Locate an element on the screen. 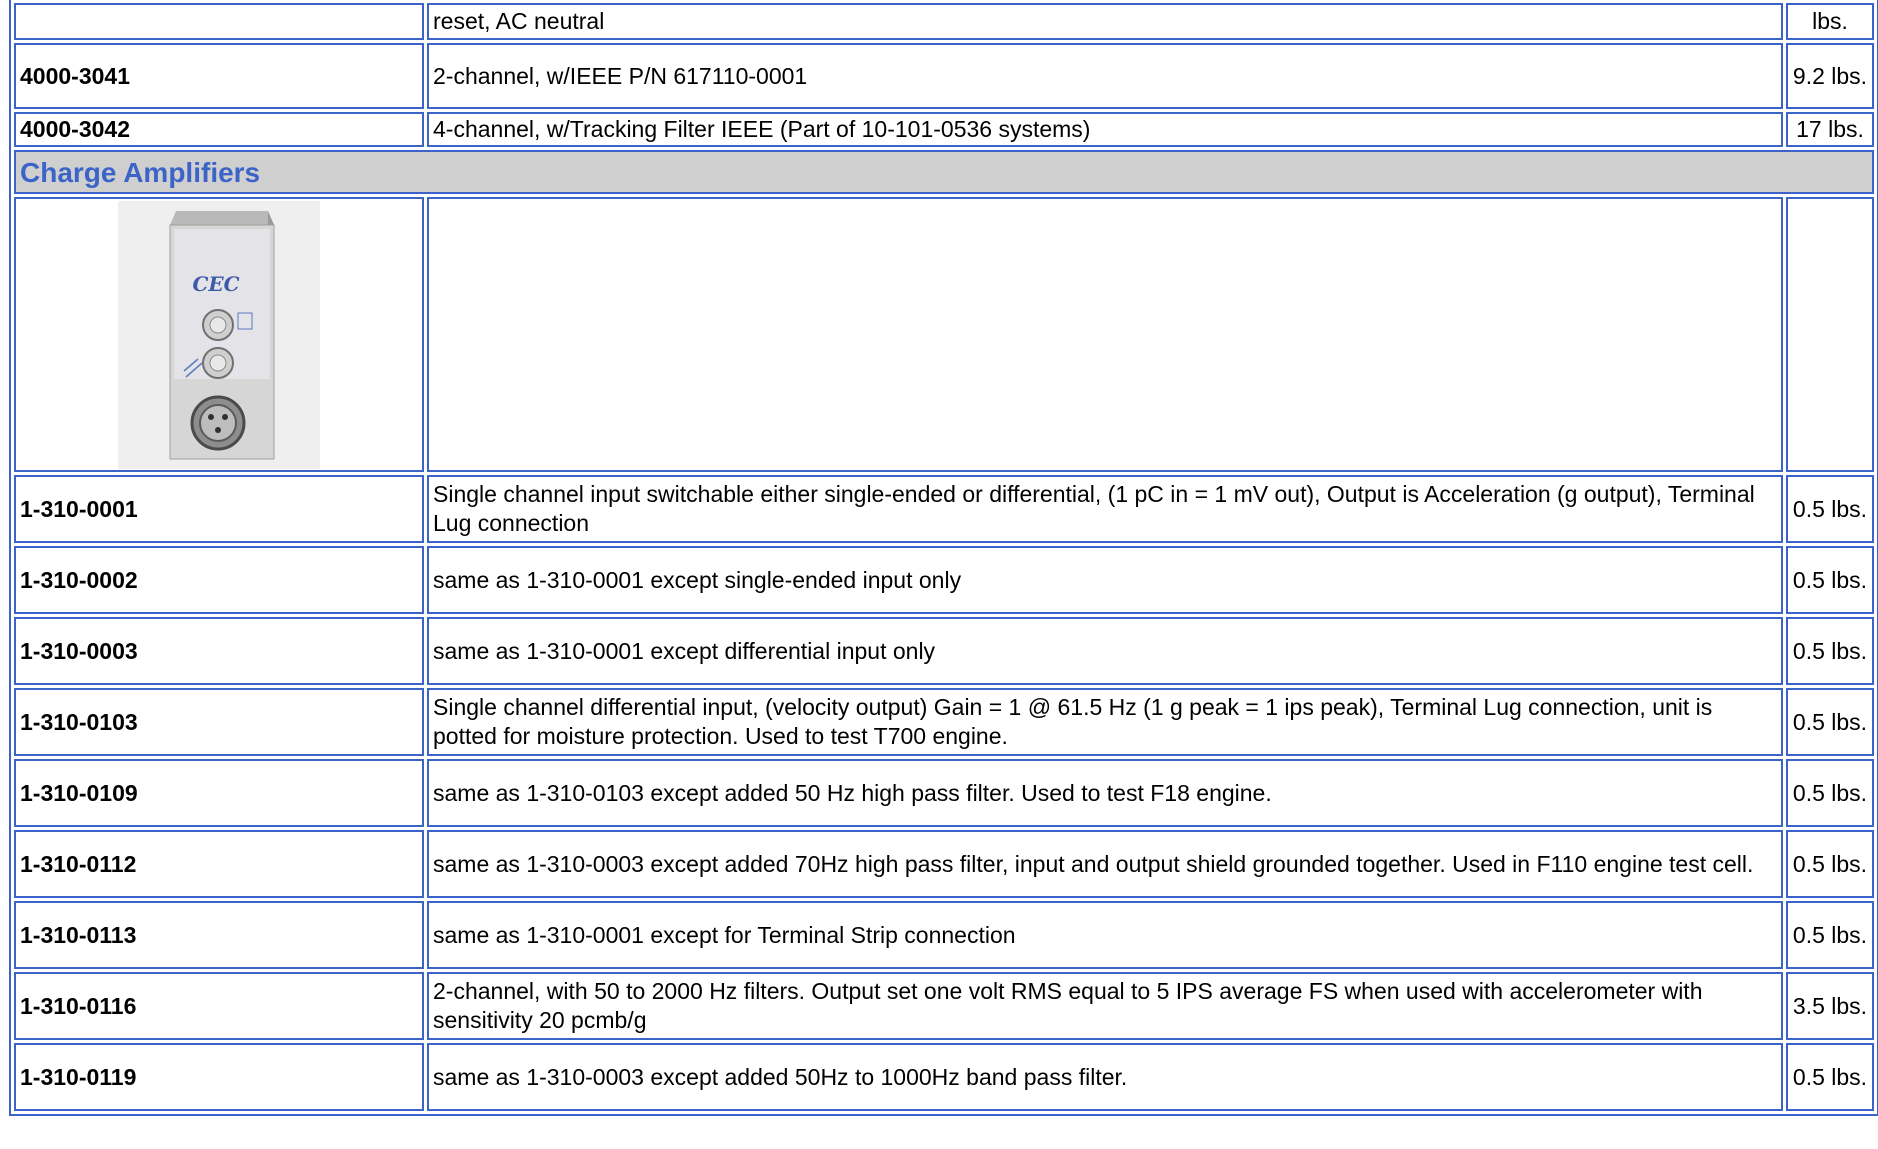 The width and height of the screenshot is (1878, 1149). part-description: 2-channel, w/IEEE P/N 617110-0001 is located at coordinates (1105, 76).